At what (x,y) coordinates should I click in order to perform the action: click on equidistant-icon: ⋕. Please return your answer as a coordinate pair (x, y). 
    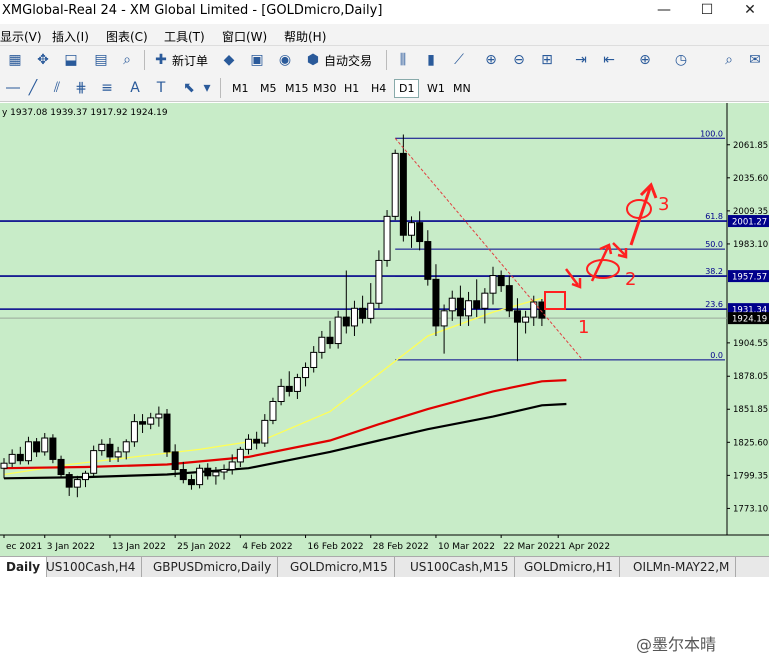
    Looking at the image, I should click on (81, 88).